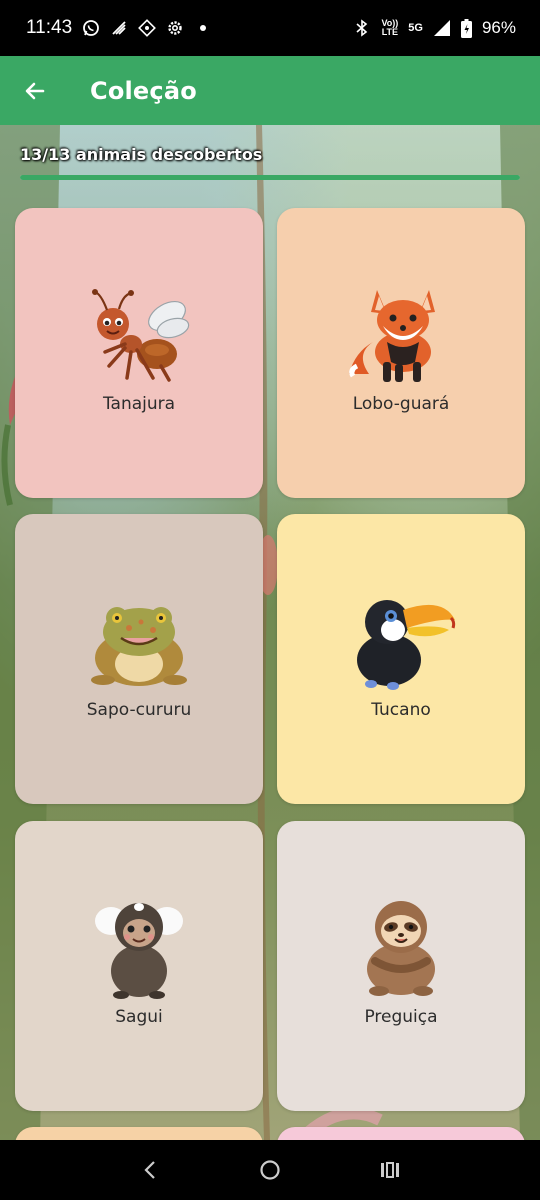 Image resolution: width=540 pixels, height=1200 pixels. What do you see at coordinates (401, 404) in the screenshot?
I see `animal-name: Lobo-guará` at bounding box center [401, 404].